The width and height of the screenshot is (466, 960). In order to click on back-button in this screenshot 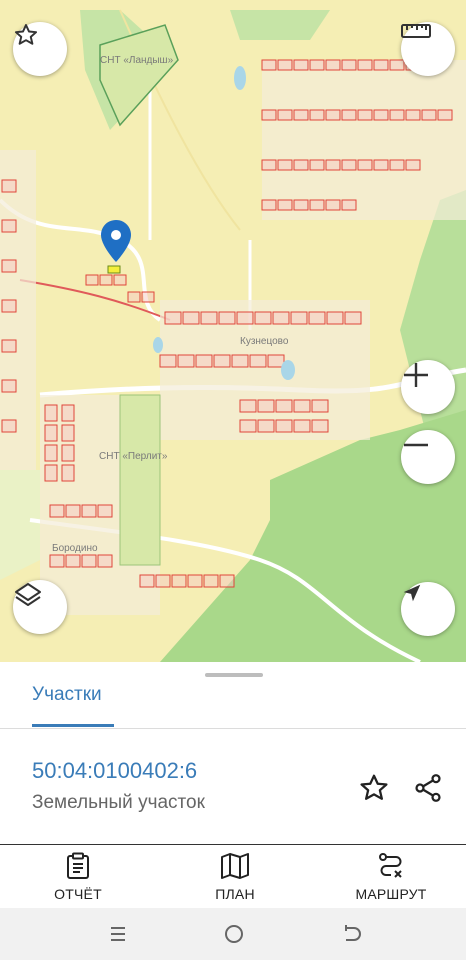, I will do `click(352, 934)`.